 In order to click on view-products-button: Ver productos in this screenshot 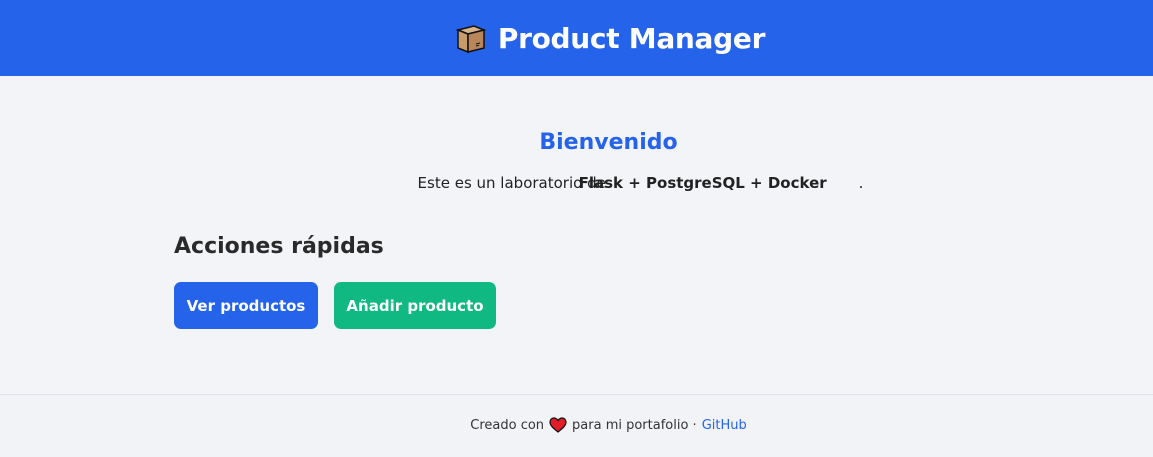, I will do `click(246, 305)`.